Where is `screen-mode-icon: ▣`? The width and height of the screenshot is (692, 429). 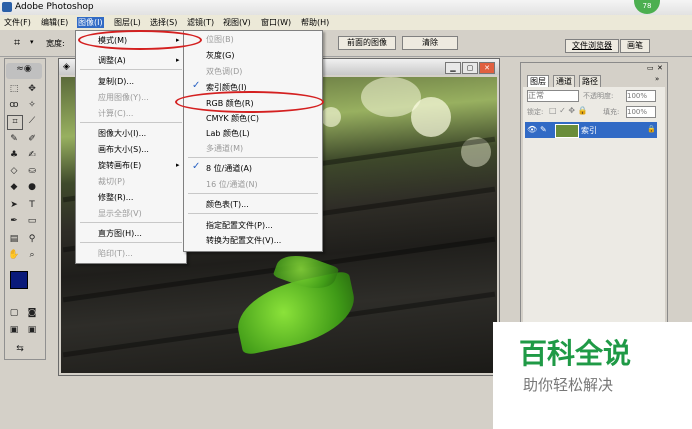
screen-mode-icon: ▣ is located at coordinates (14, 330).